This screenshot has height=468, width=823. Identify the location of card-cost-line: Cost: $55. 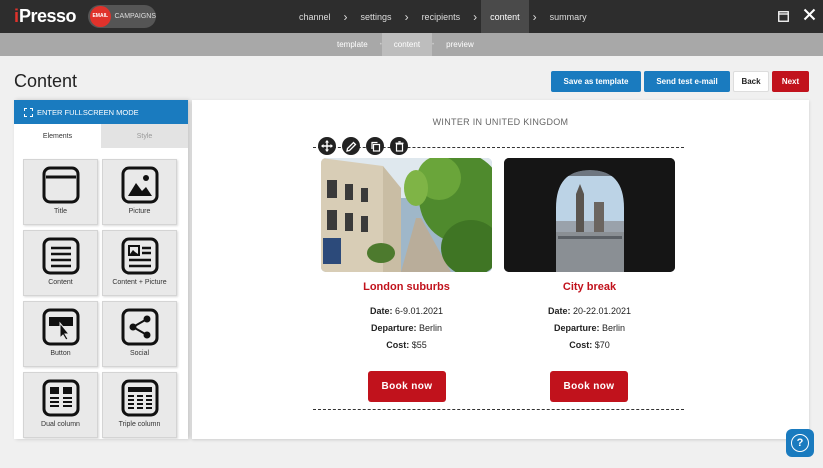
(406, 345).